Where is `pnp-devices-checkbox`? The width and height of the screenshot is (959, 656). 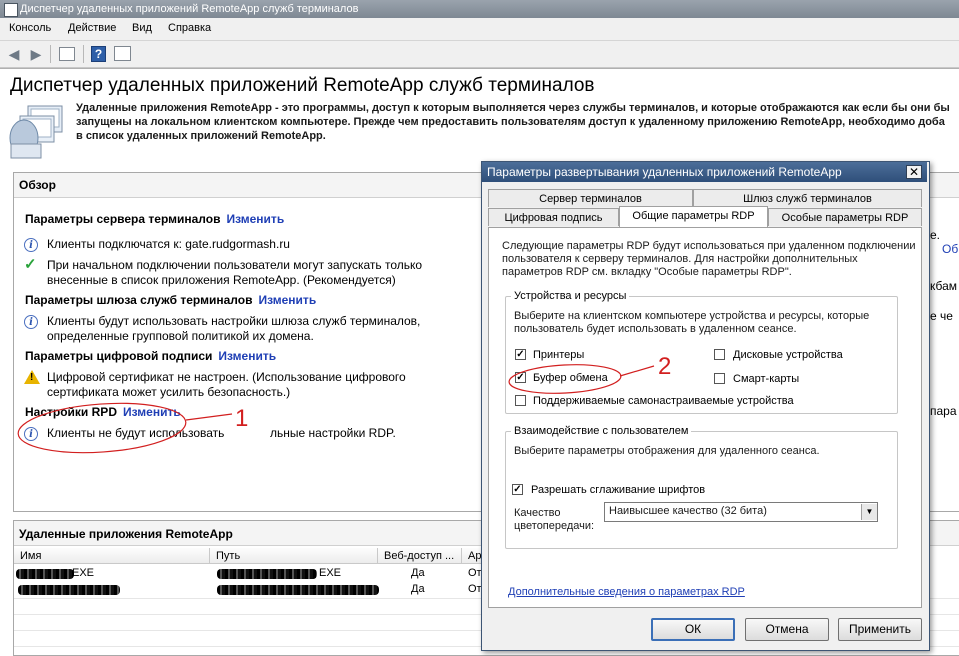 pnp-devices-checkbox is located at coordinates (520, 400).